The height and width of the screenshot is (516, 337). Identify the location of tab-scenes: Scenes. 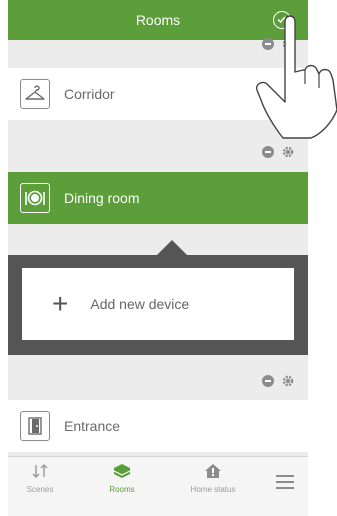
(40, 478).